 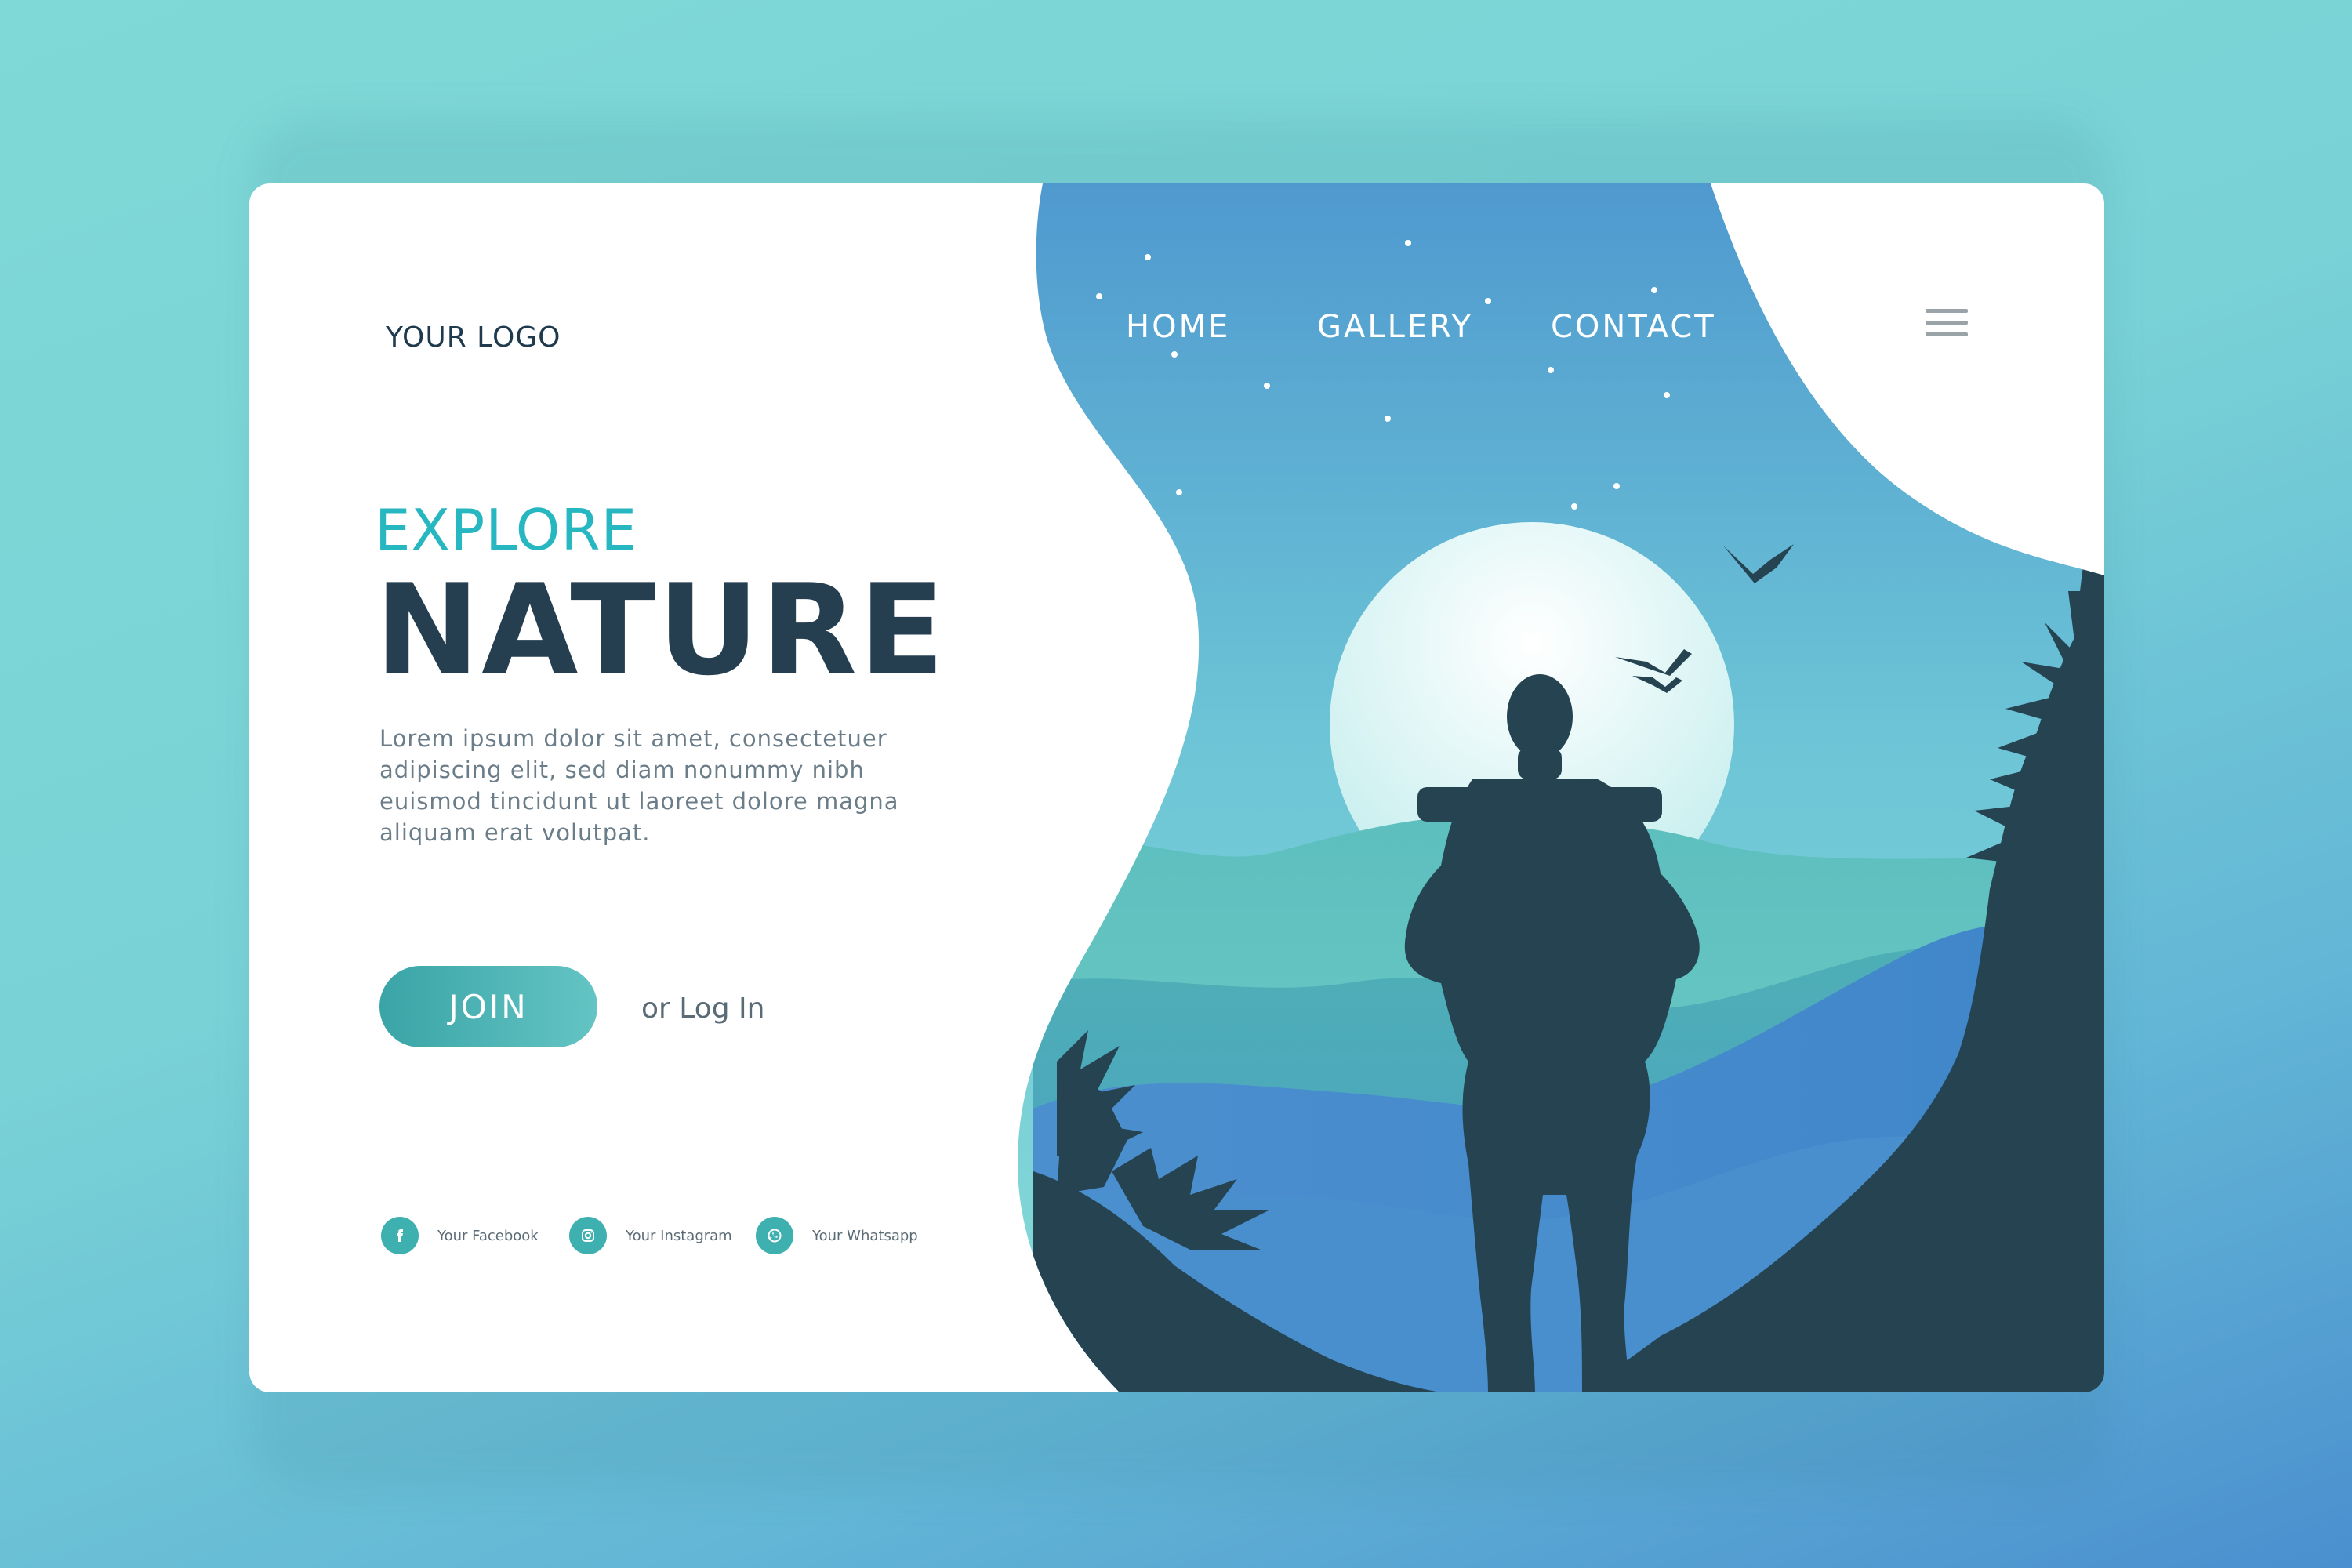 What do you see at coordinates (702, 1009) in the screenshot?
I see `login-link: or Log In` at bounding box center [702, 1009].